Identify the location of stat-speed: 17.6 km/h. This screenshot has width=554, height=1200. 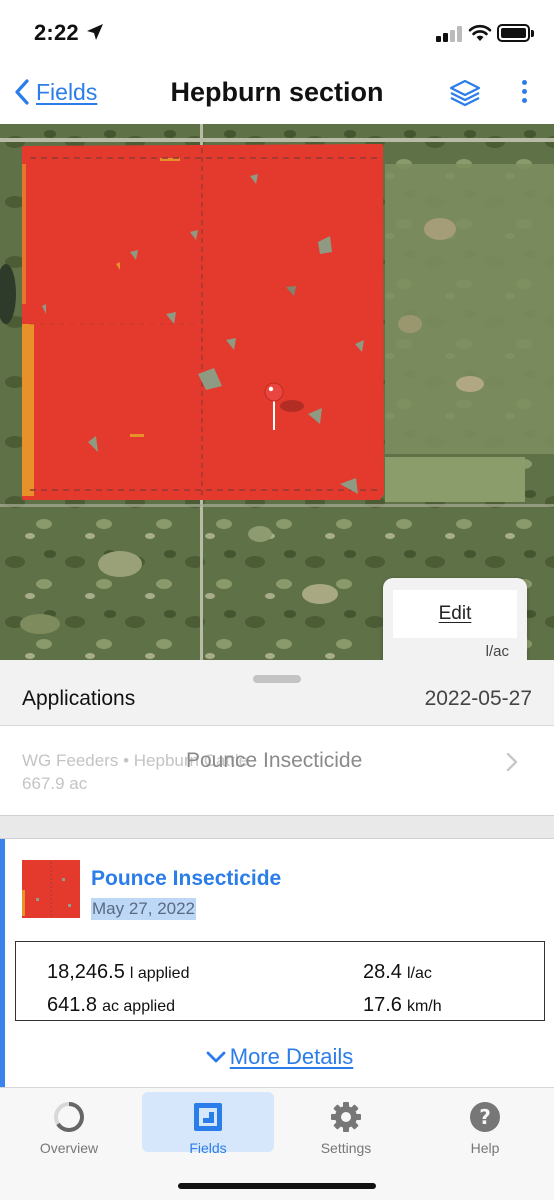
(402, 1005).